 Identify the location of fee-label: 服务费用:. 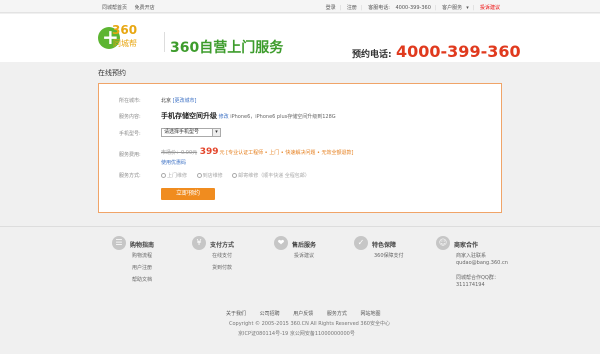
(130, 155).